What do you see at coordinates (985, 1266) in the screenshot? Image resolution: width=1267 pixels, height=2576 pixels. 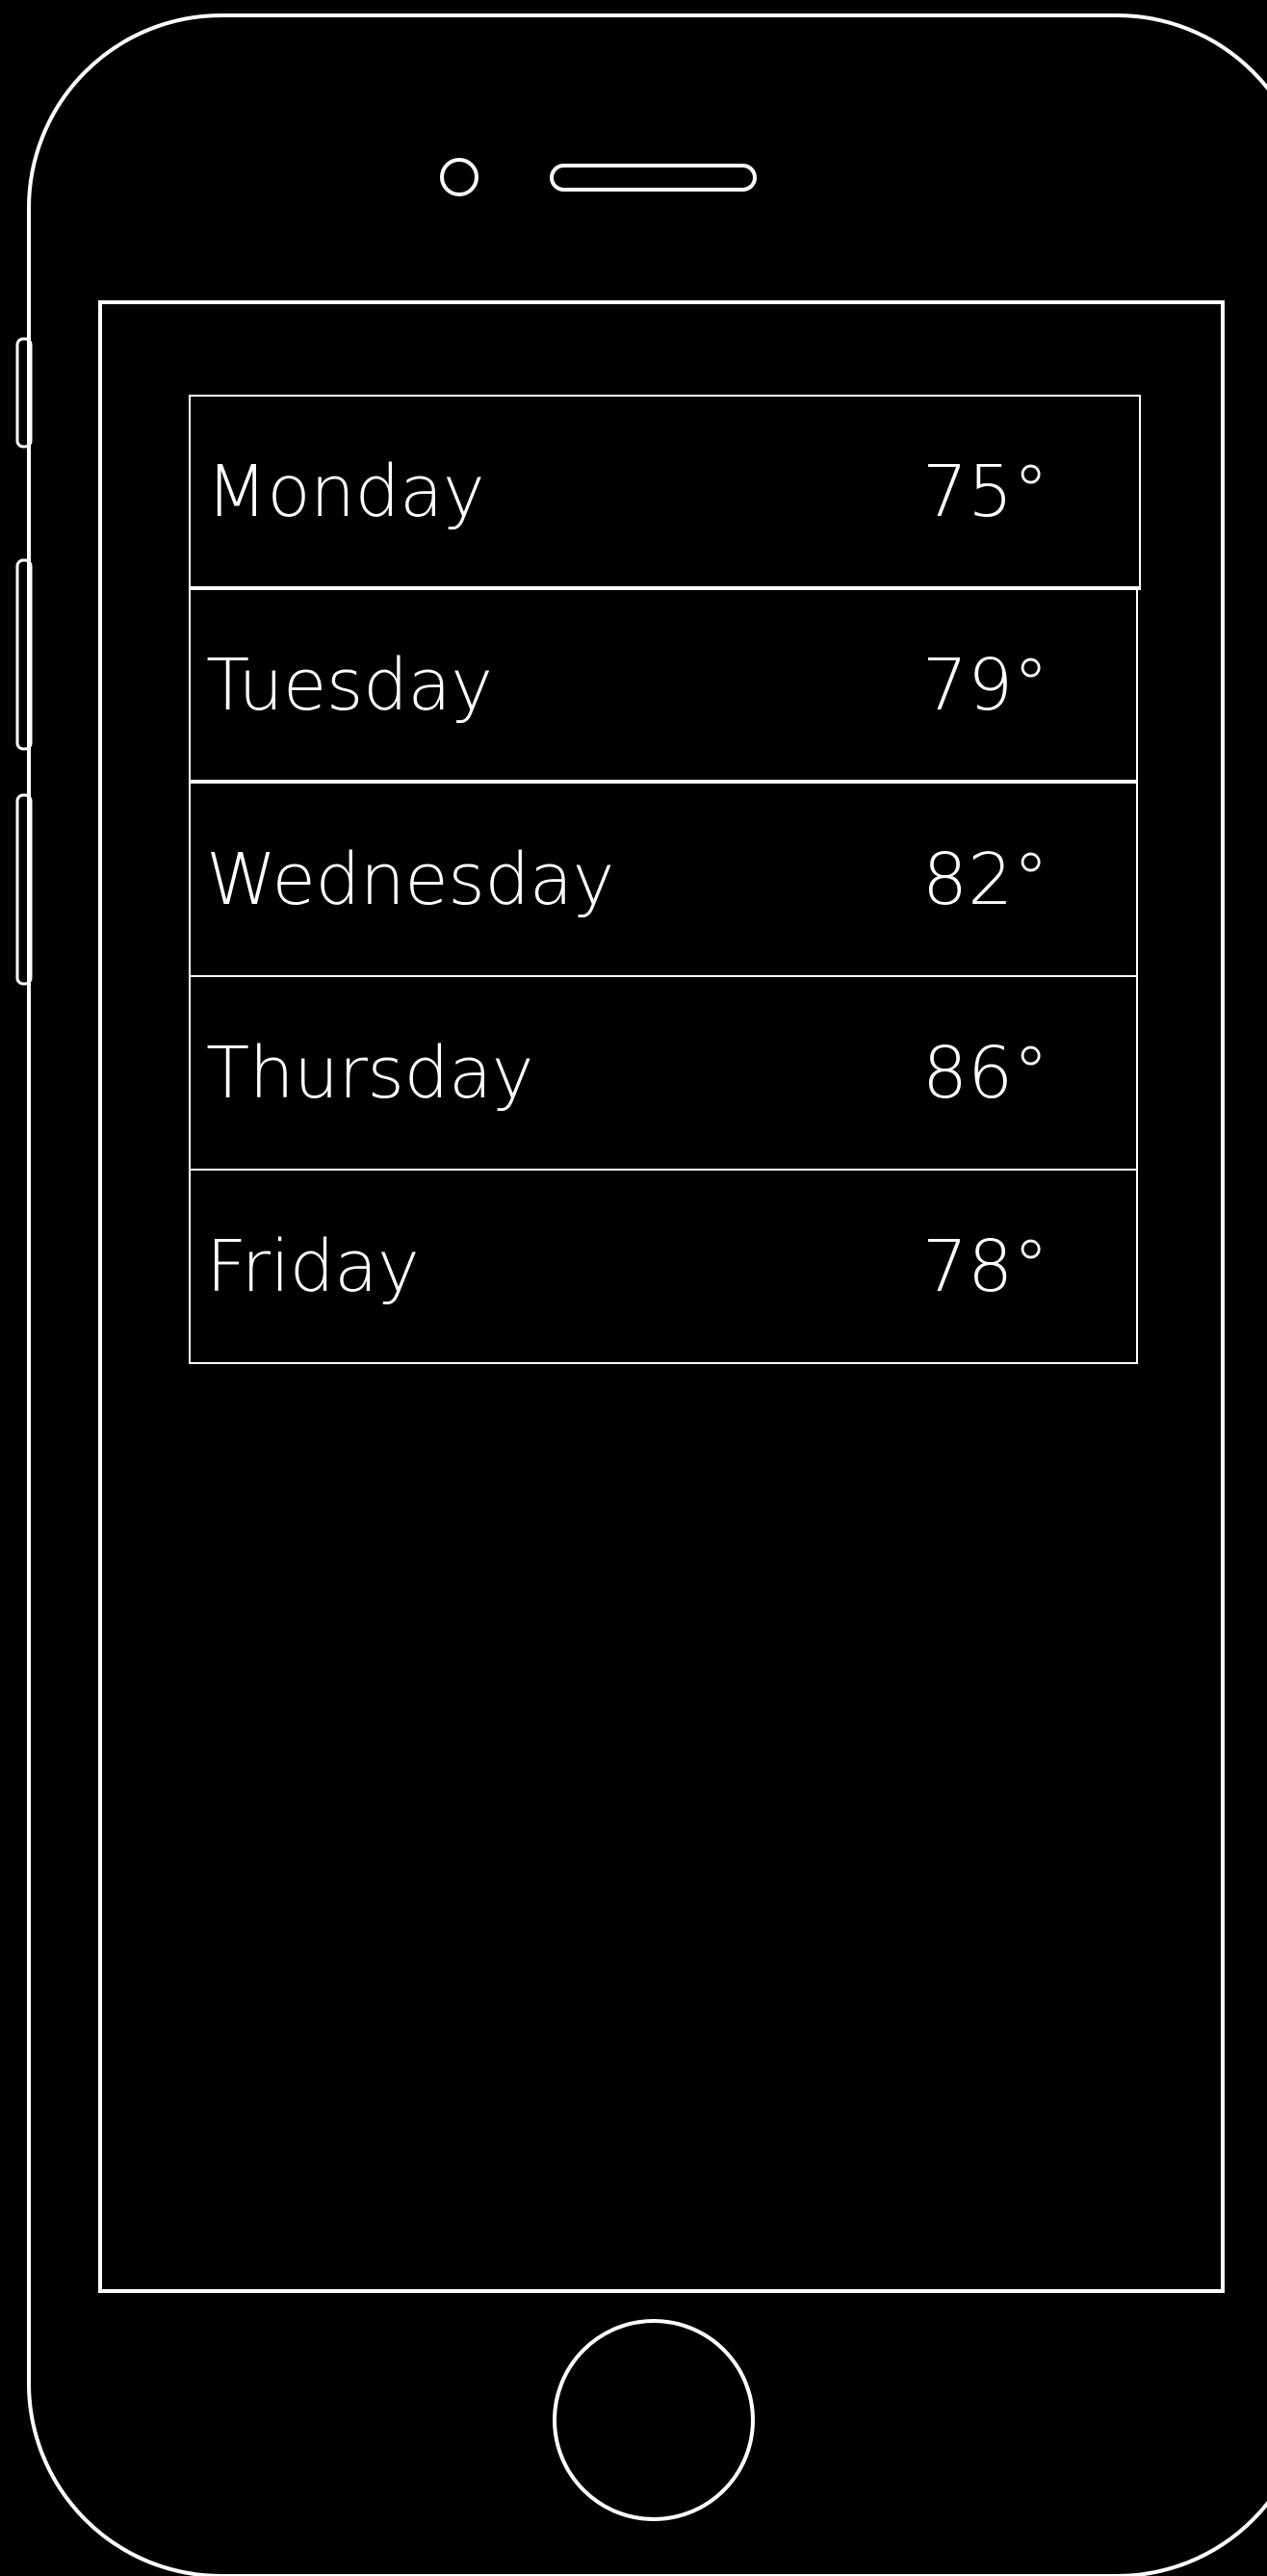 I see `temperature: 78°` at bounding box center [985, 1266].